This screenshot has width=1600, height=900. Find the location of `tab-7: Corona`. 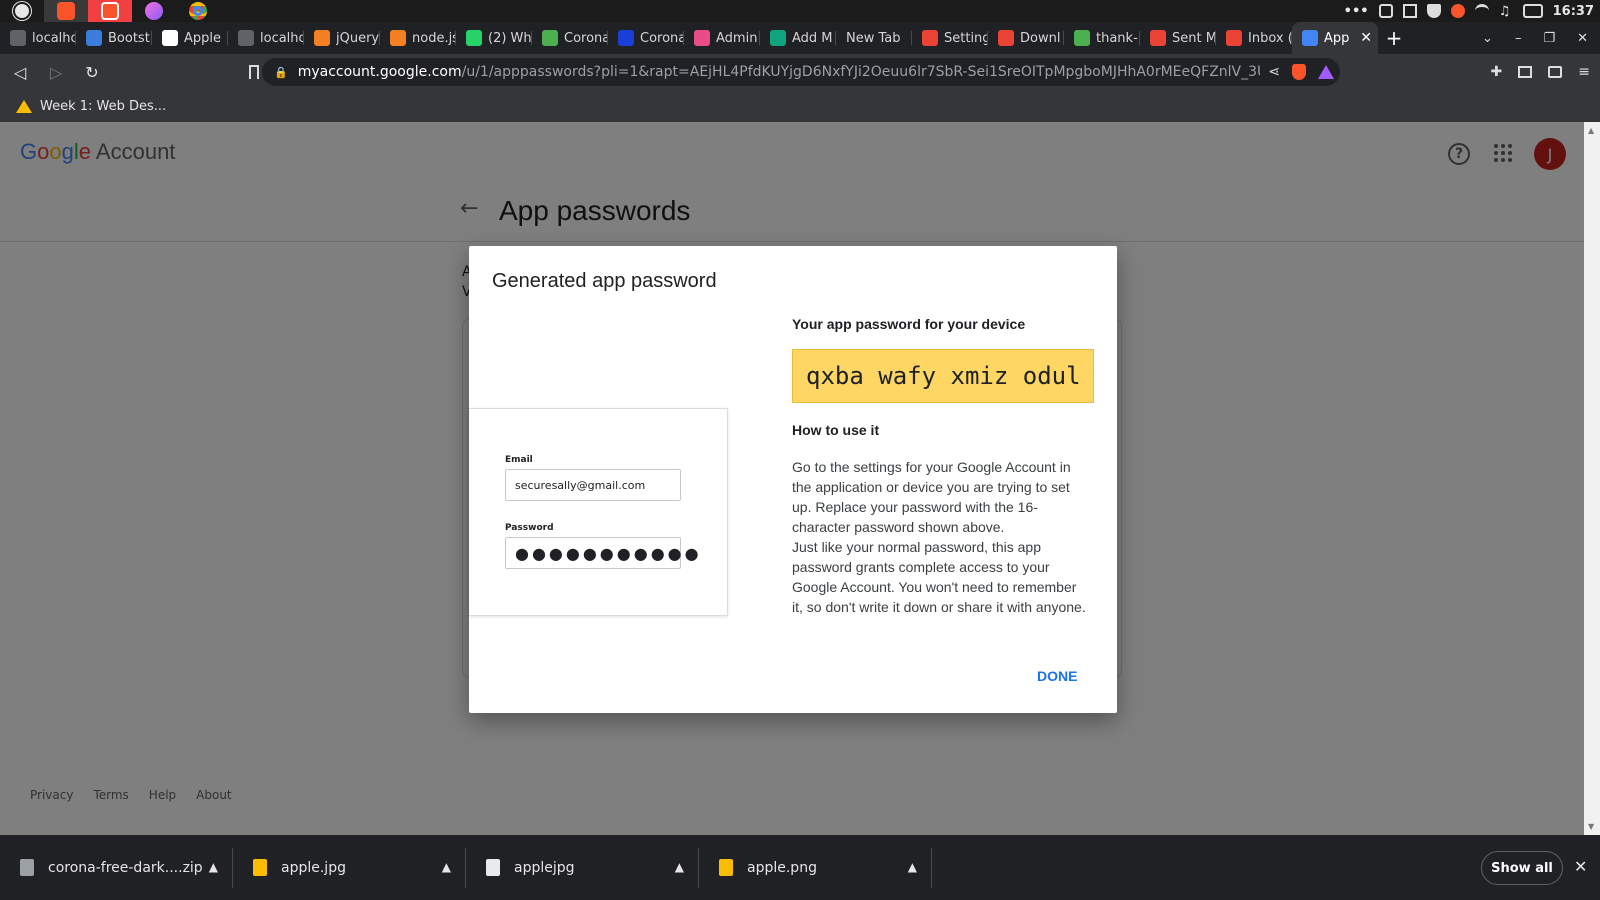

tab-7: Corona is located at coordinates (570, 38).